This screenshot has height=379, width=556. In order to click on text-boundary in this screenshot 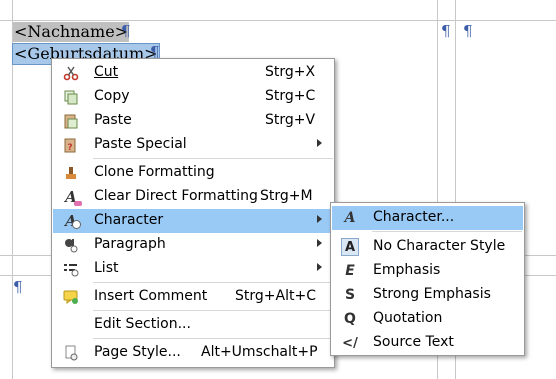, I will do `click(278, 20)`.